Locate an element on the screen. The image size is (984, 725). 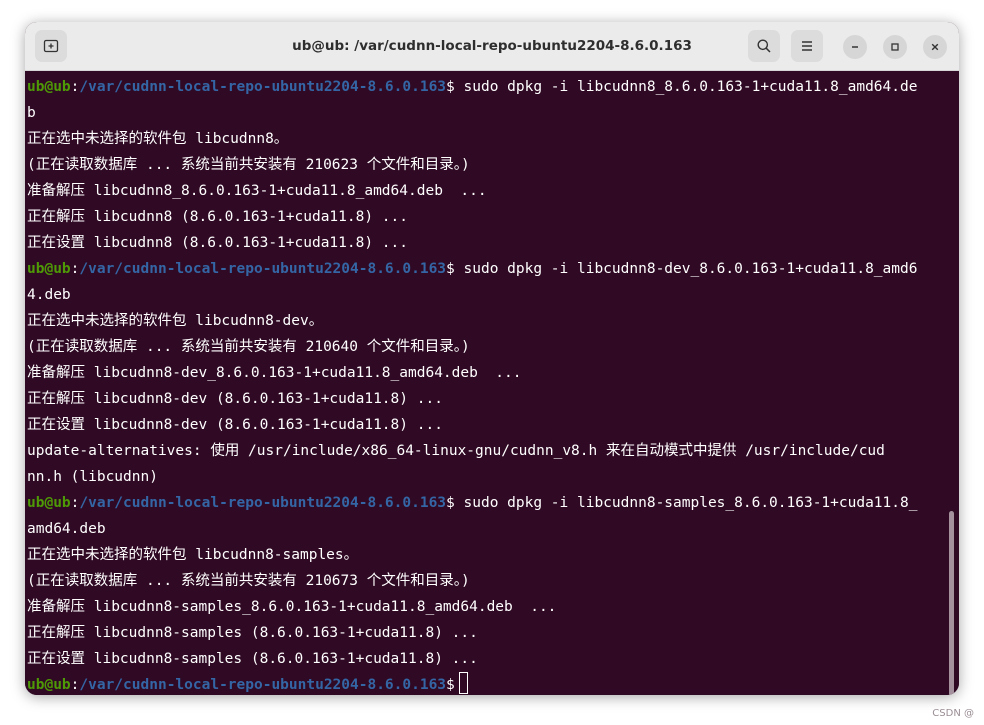
output-line: amd64.deb is located at coordinates (66, 529).